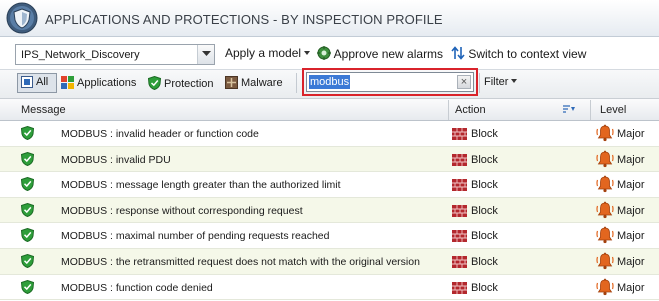 Image resolution: width=659 pixels, height=301 pixels. I want to click on approve-alarms-button: Approve new alarms, so click(380, 53).